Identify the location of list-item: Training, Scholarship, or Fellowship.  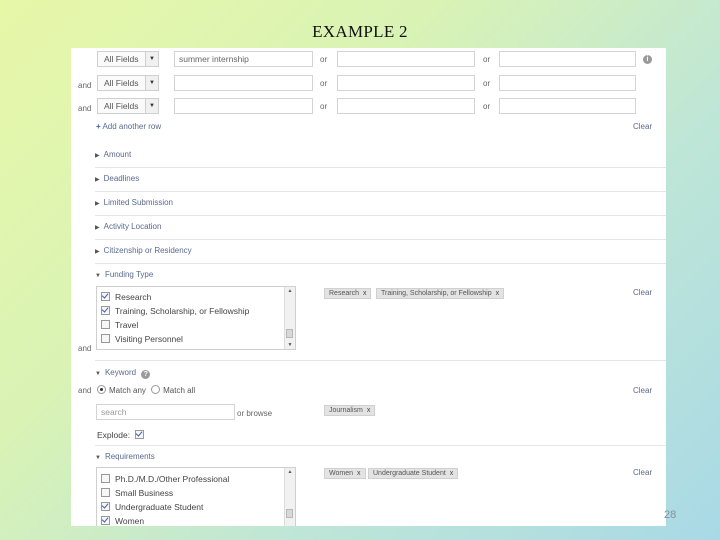
(175, 311).